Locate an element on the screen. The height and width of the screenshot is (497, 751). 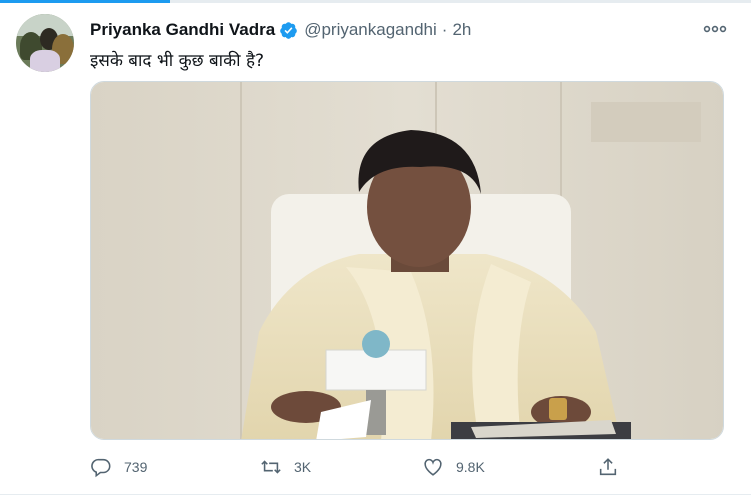
more-icon is located at coordinates (715, 29).